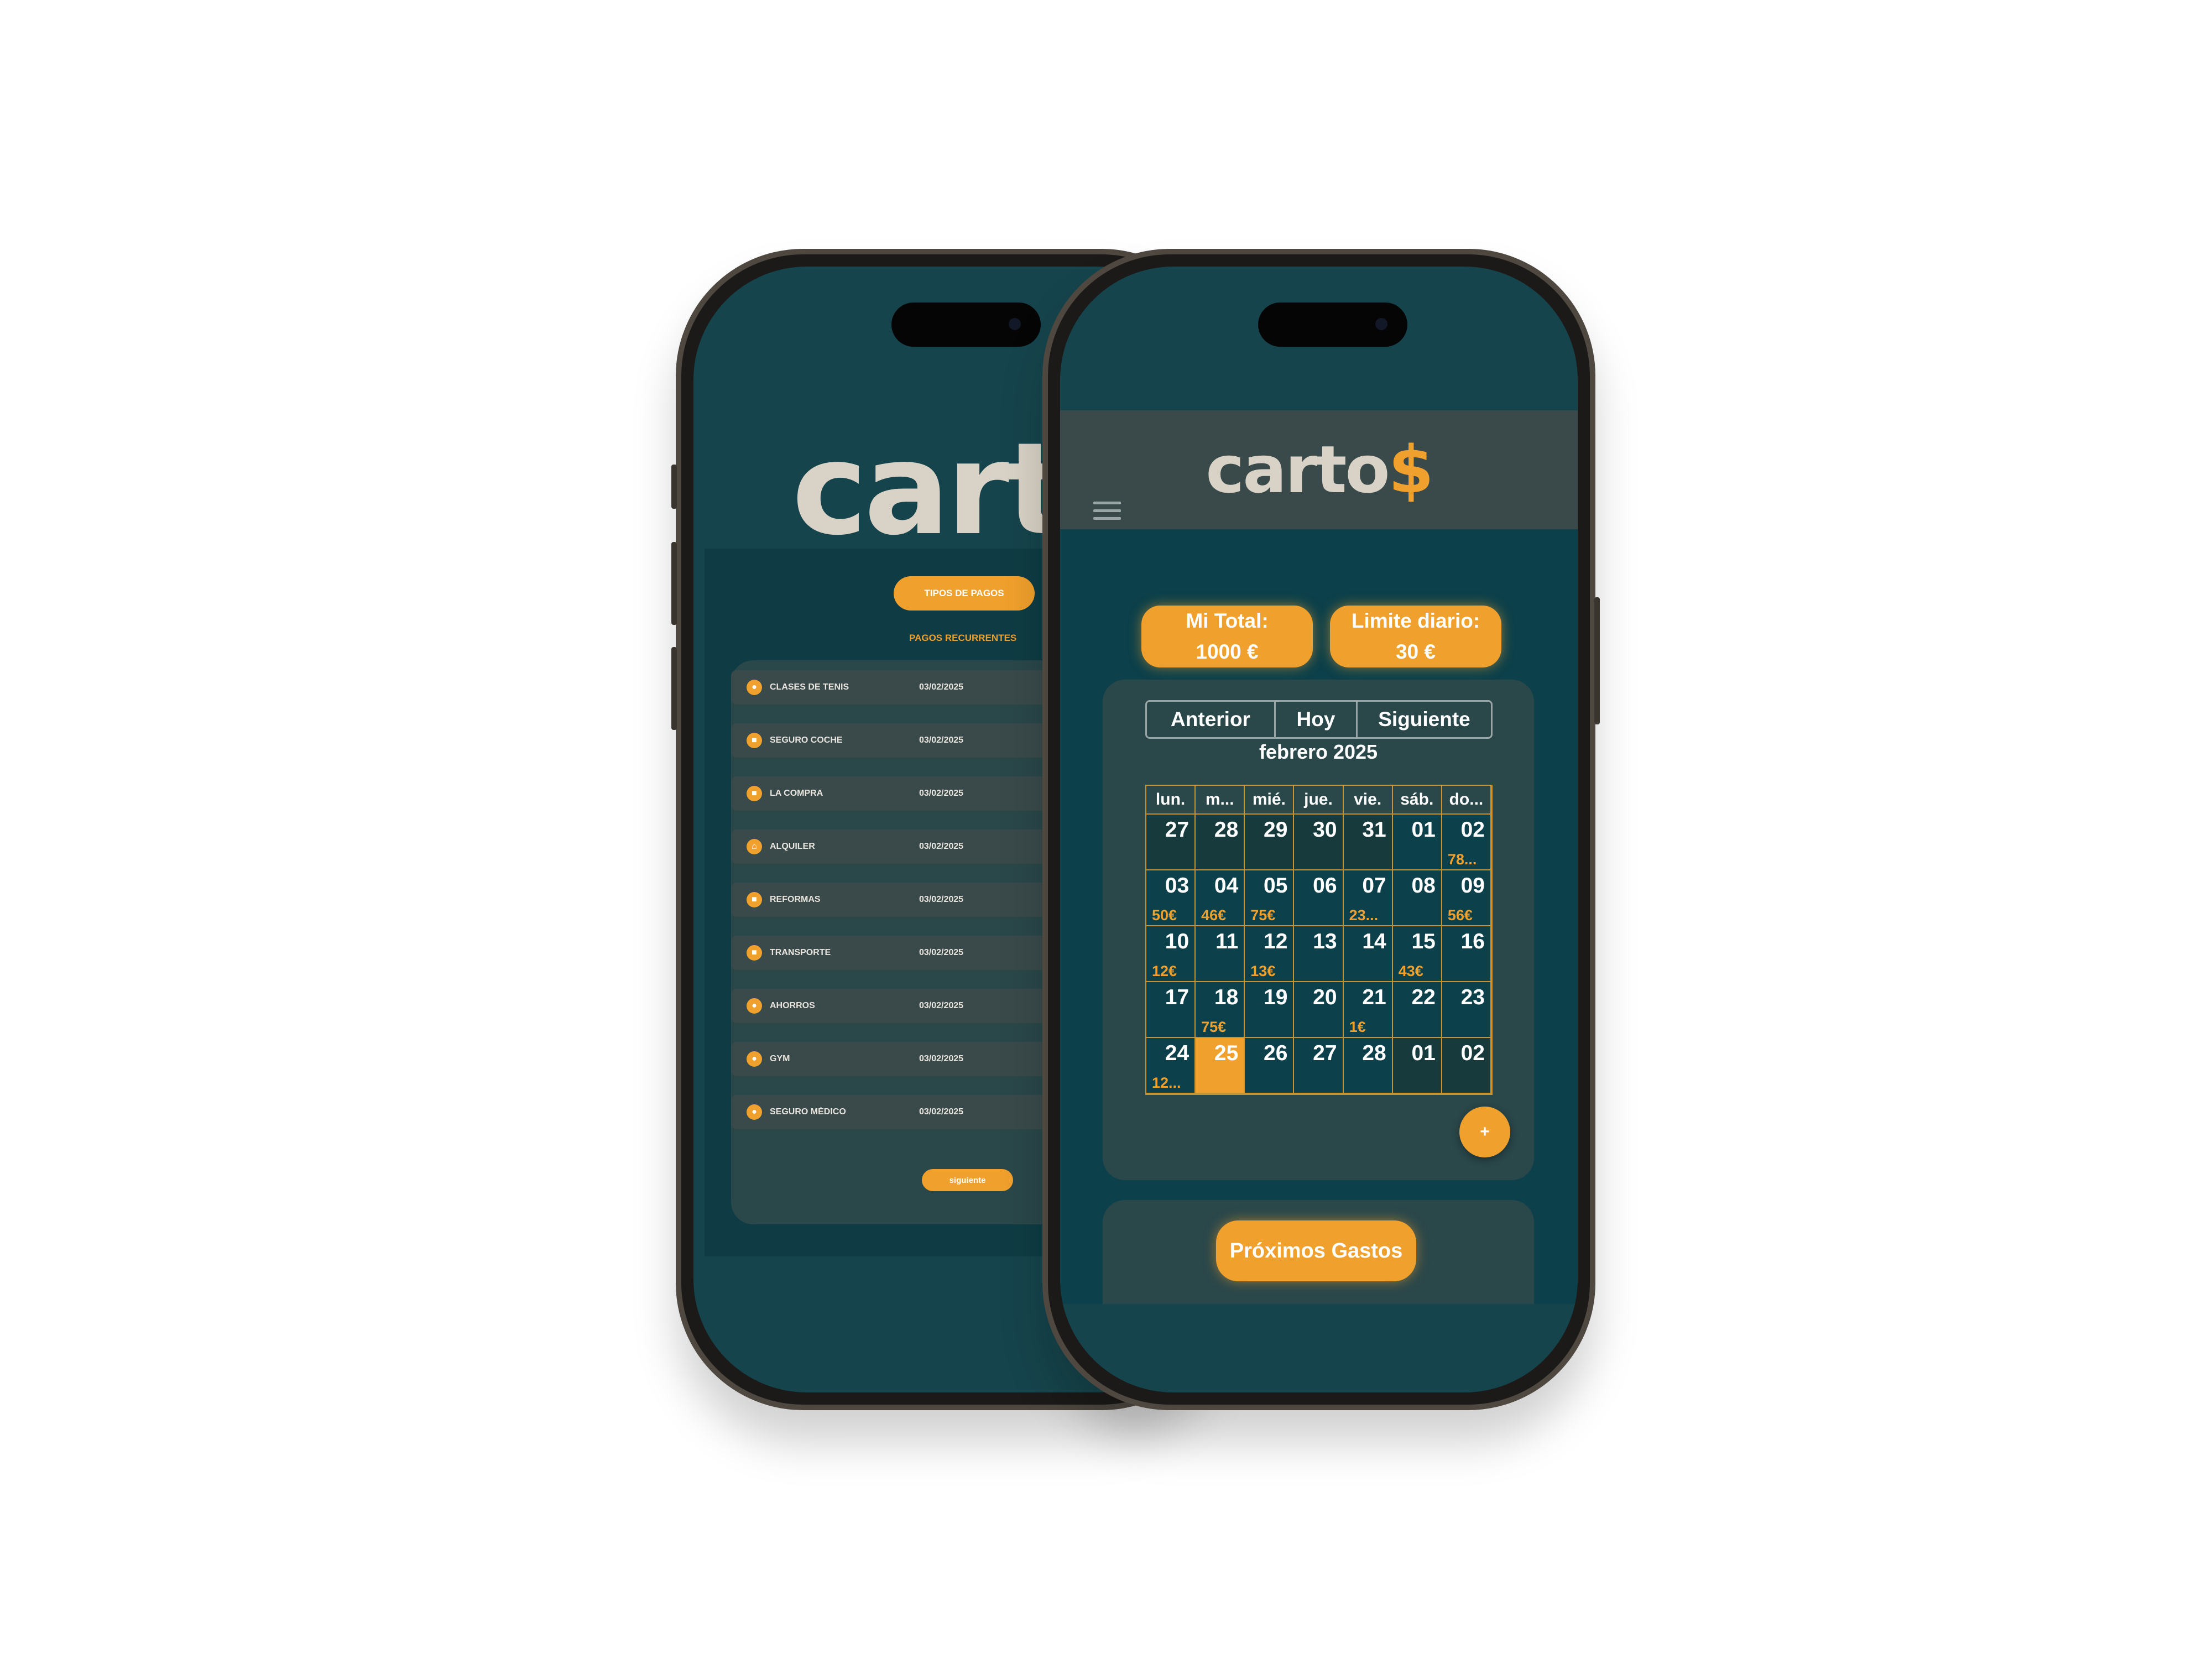 Image resolution: width=2212 pixels, height=1659 pixels. What do you see at coordinates (755, 1006) in the screenshot?
I see `piggy-bank-icon: ●` at bounding box center [755, 1006].